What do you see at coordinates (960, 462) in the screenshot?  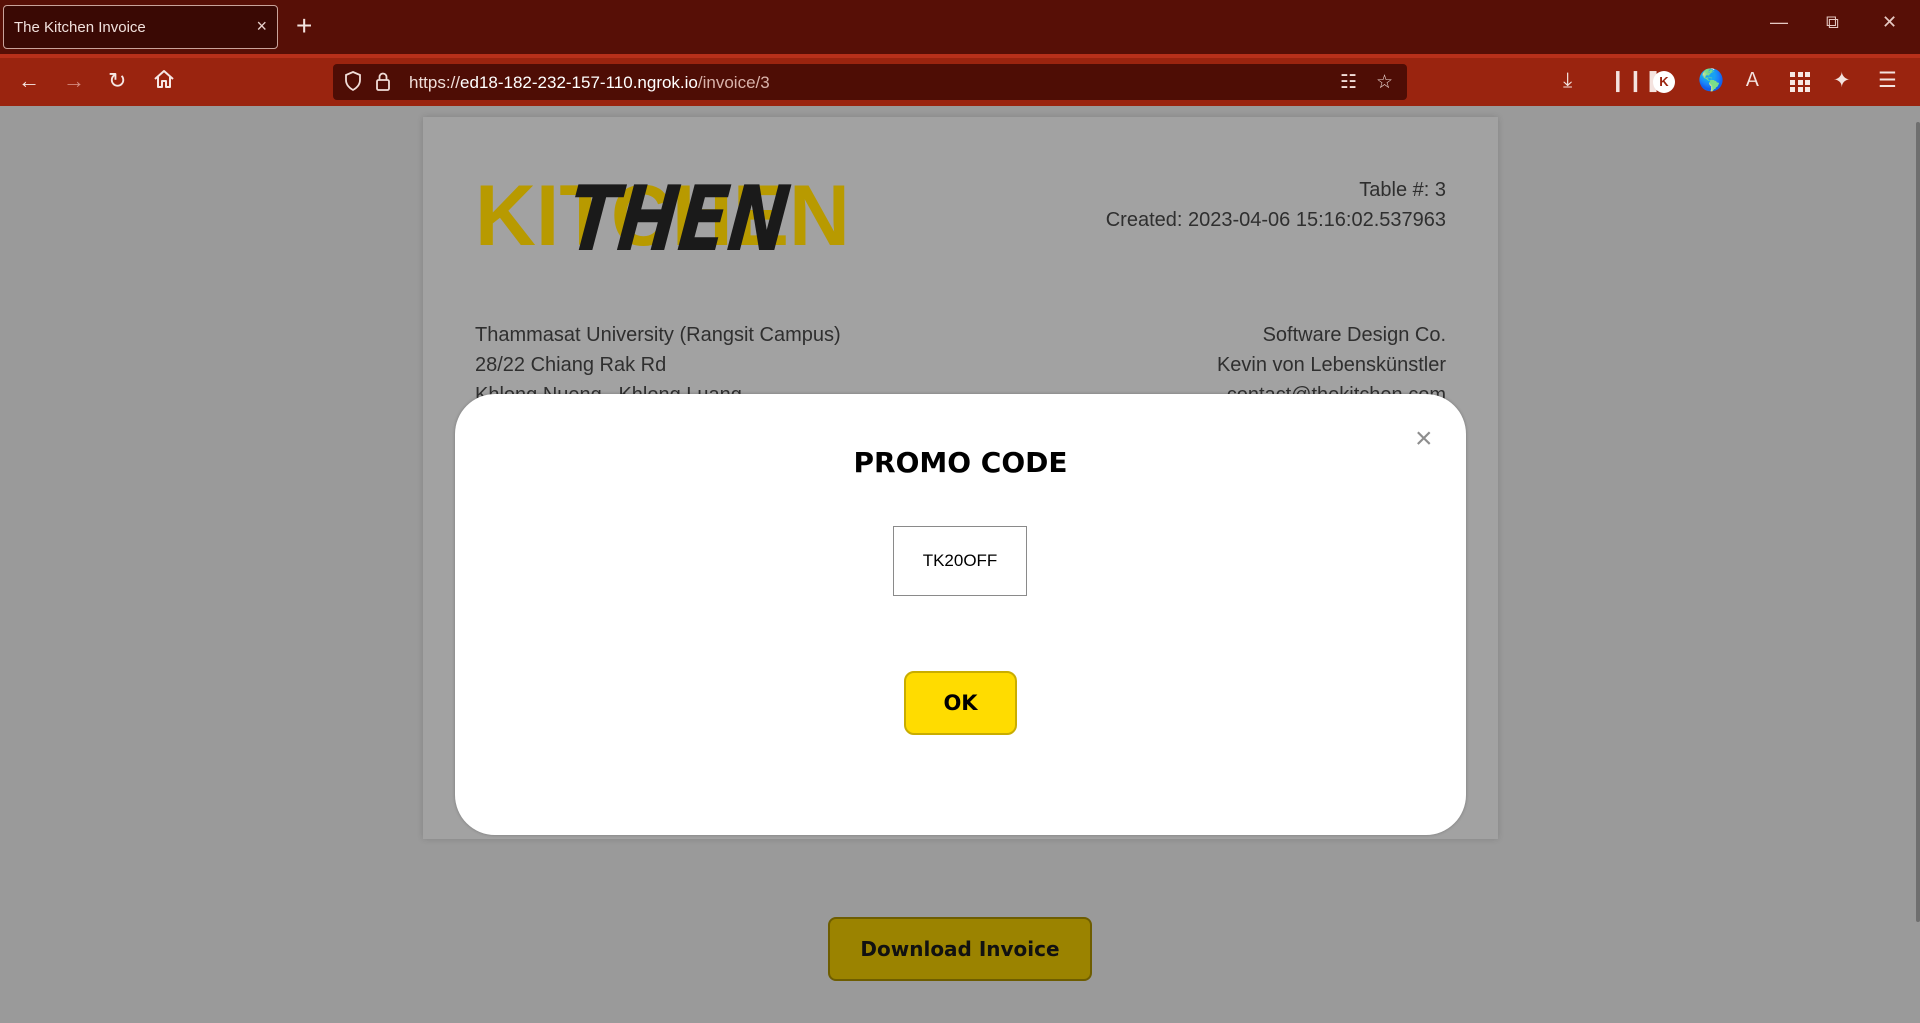 I see `modal-title: PROMO CODE` at bounding box center [960, 462].